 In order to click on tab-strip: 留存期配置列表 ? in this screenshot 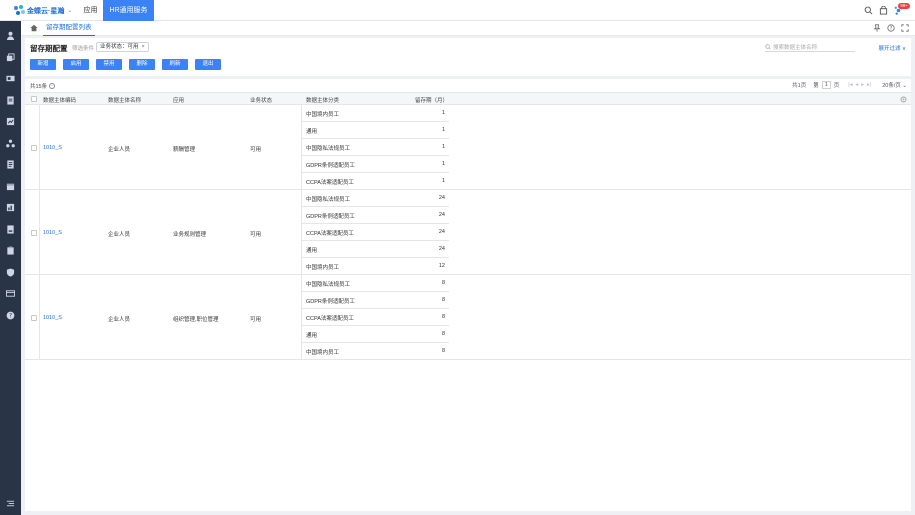, I will do `click(468, 28)`.